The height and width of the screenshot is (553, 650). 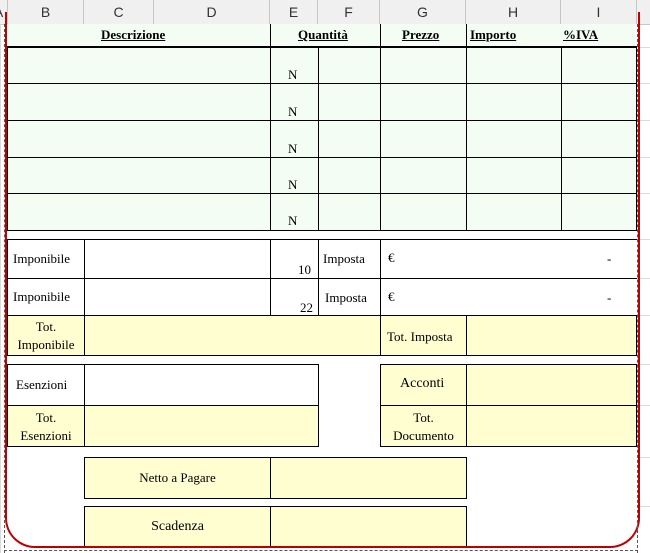 I want to click on netto-a-pagare-value, so click(x=368, y=478).